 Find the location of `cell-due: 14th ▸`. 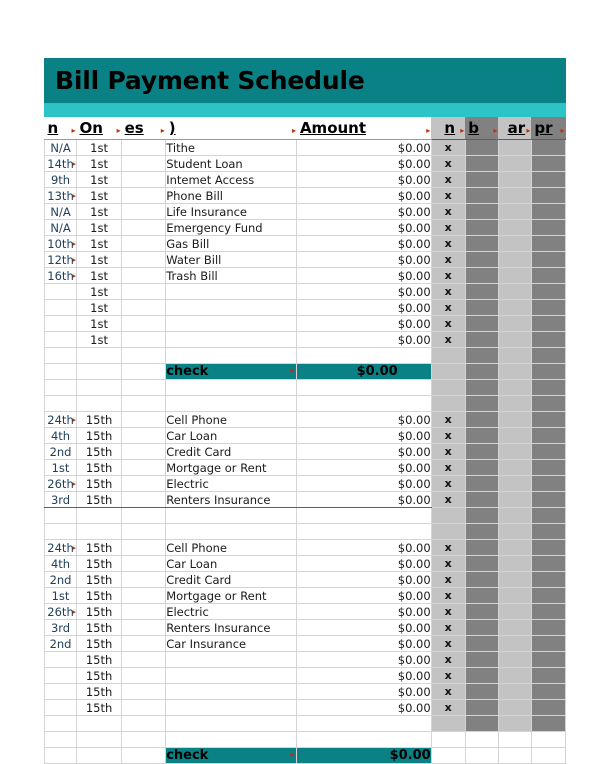

cell-due: 14th ▸ is located at coordinates (60, 163).